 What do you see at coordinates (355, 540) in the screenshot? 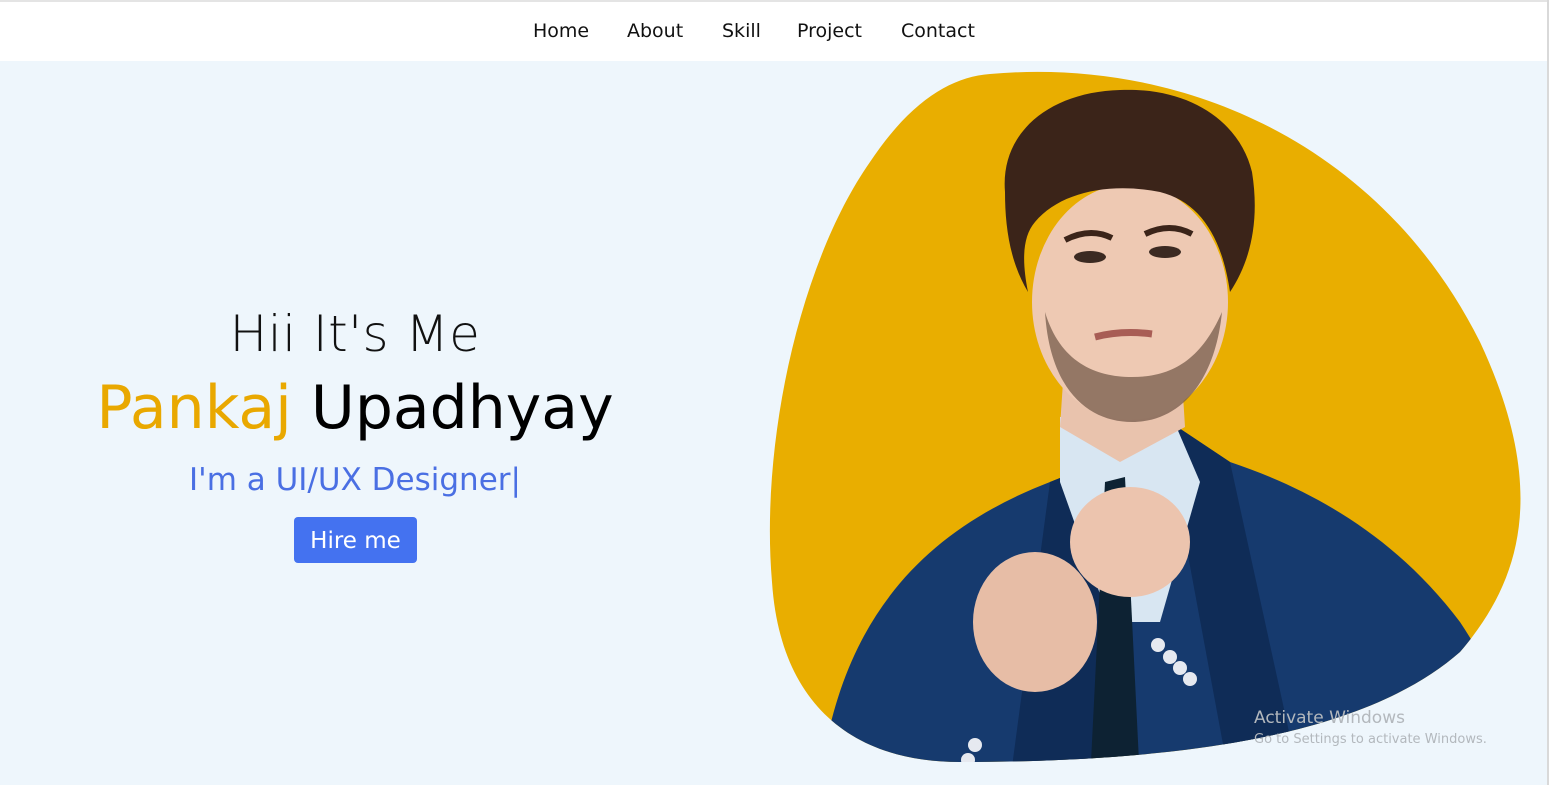
I see `hire-me-button: Hire me` at bounding box center [355, 540].